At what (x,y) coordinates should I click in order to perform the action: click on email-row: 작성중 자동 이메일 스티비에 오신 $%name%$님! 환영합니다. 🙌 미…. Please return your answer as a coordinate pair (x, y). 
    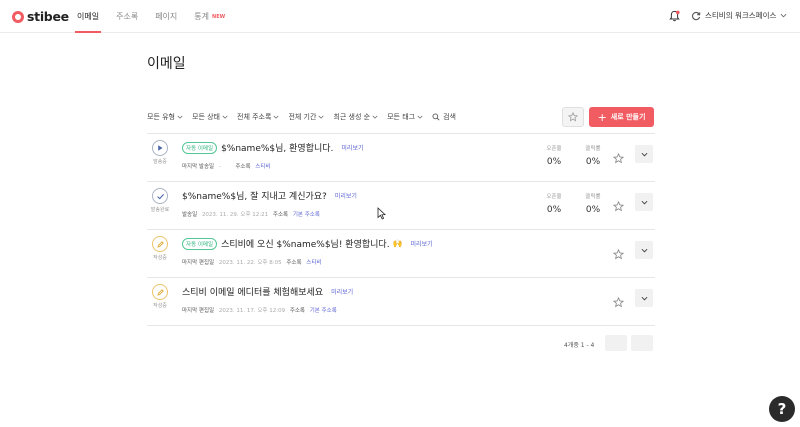
    Looking at the image, I should click on (401, 254).